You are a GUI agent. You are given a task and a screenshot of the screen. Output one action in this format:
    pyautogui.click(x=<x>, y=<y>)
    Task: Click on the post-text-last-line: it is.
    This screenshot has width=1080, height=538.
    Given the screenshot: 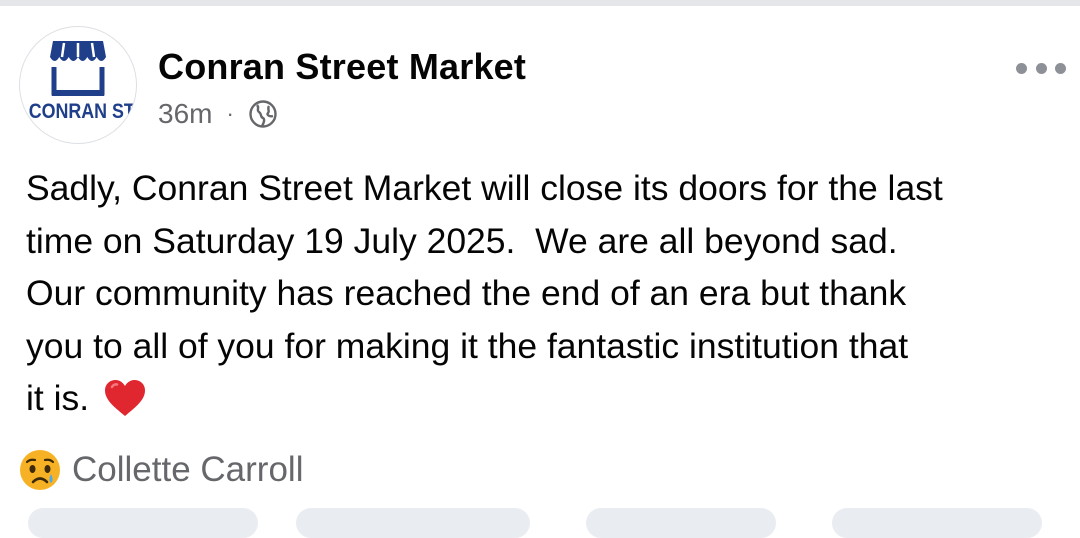 What is the action you would take?
    pyautogui.click(x=546, y=398)
    